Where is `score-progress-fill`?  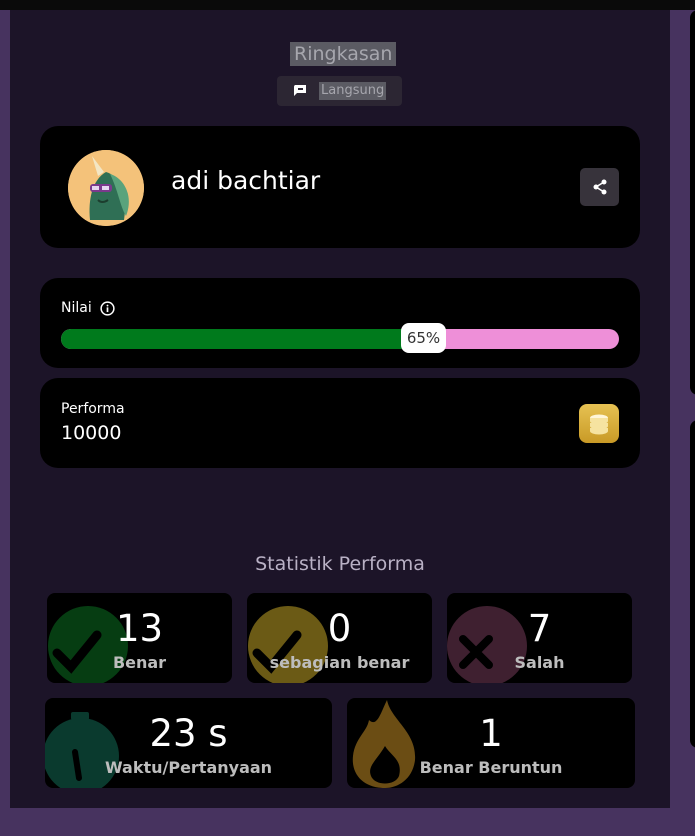 score-progress-fill is located at coordinates (242, 339).